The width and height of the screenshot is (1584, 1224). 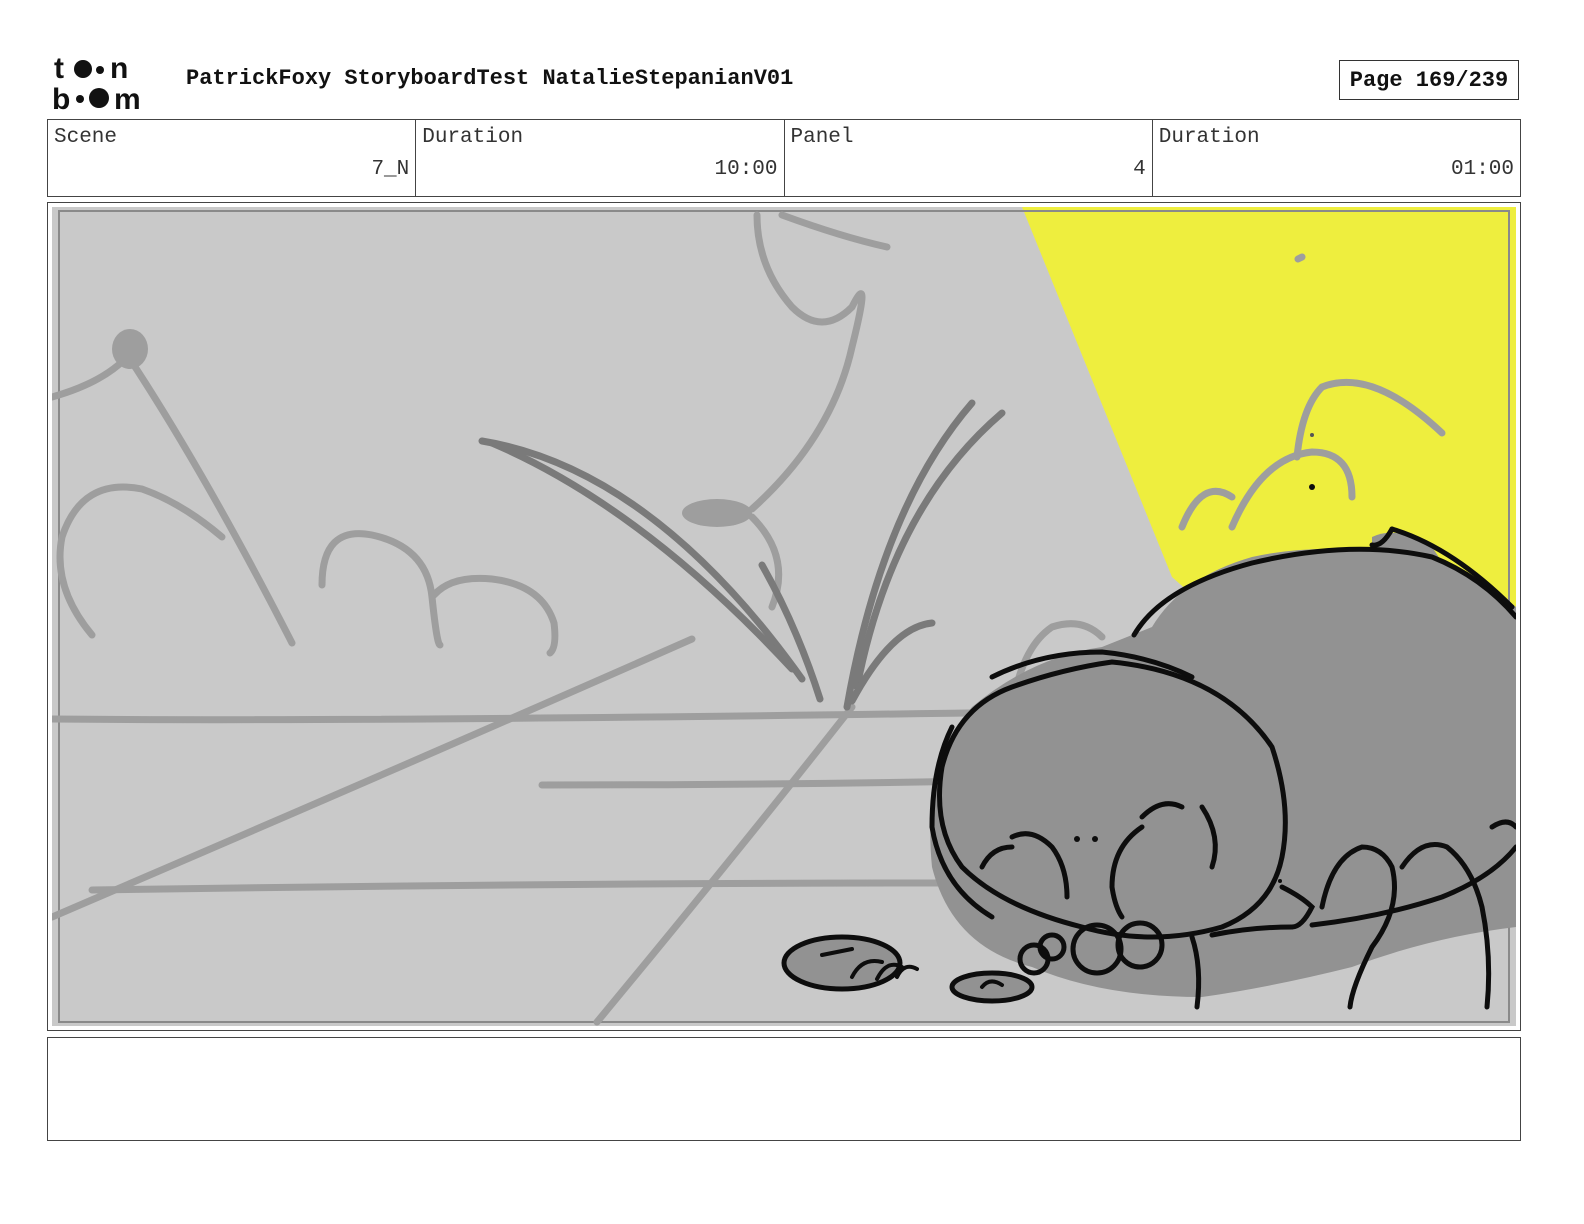 What do you see at coordinates (1429, 80) in the screenshot?
I see `page-number: Page 169/239` at bounding box center [1429, 80].